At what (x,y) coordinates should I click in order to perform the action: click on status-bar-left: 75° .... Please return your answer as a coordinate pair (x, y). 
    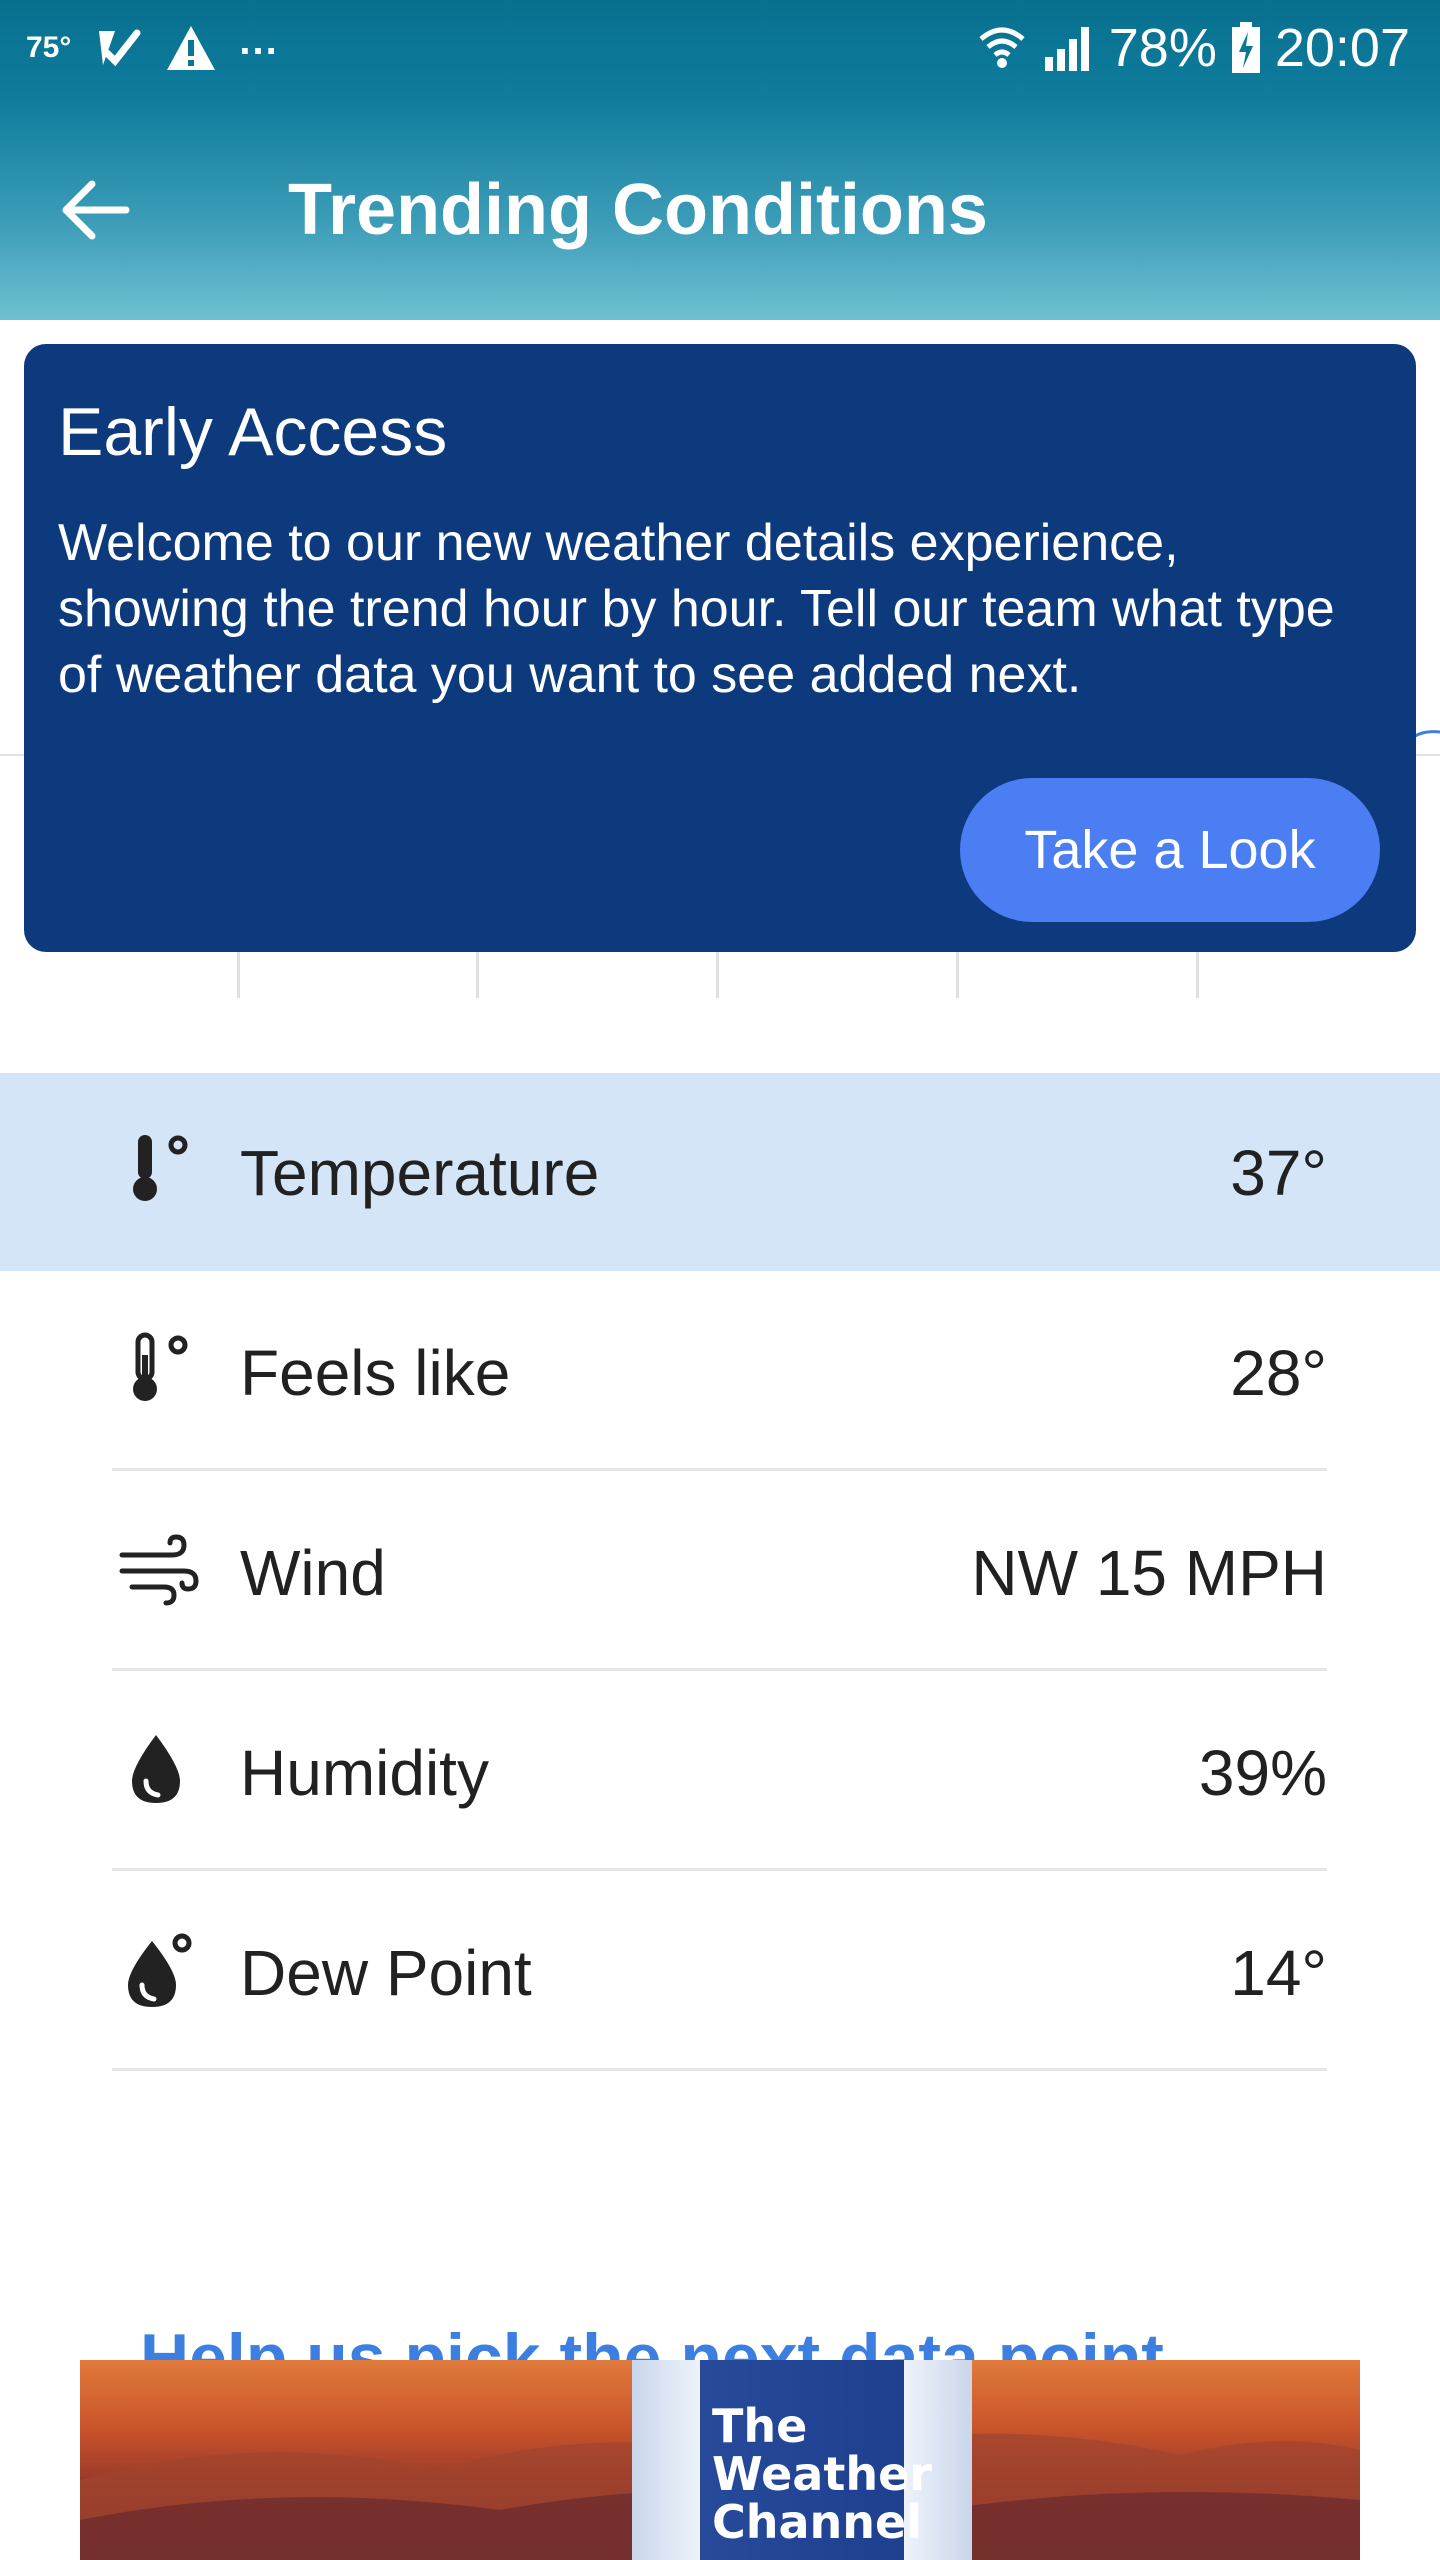
    Looking at the image, I should click on (152, 48).